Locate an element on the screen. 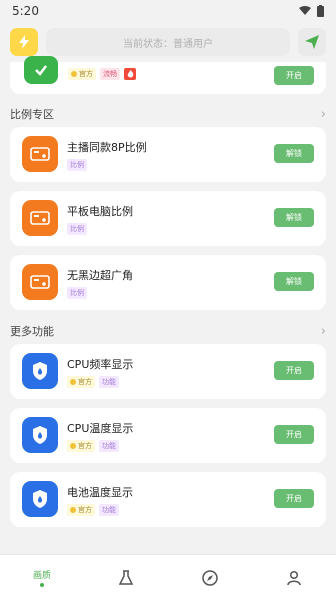  status-time: 5:20 is located at coordinates (25, 11).